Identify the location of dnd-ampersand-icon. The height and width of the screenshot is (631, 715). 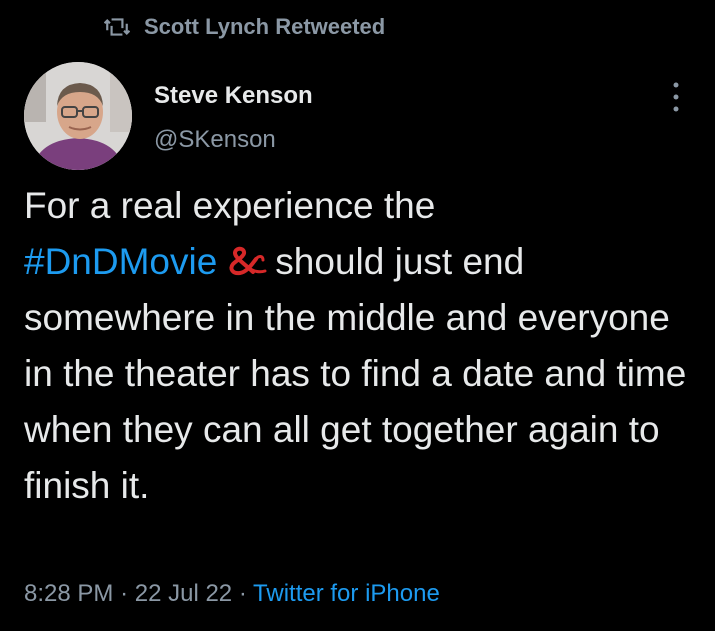
(248, 261).